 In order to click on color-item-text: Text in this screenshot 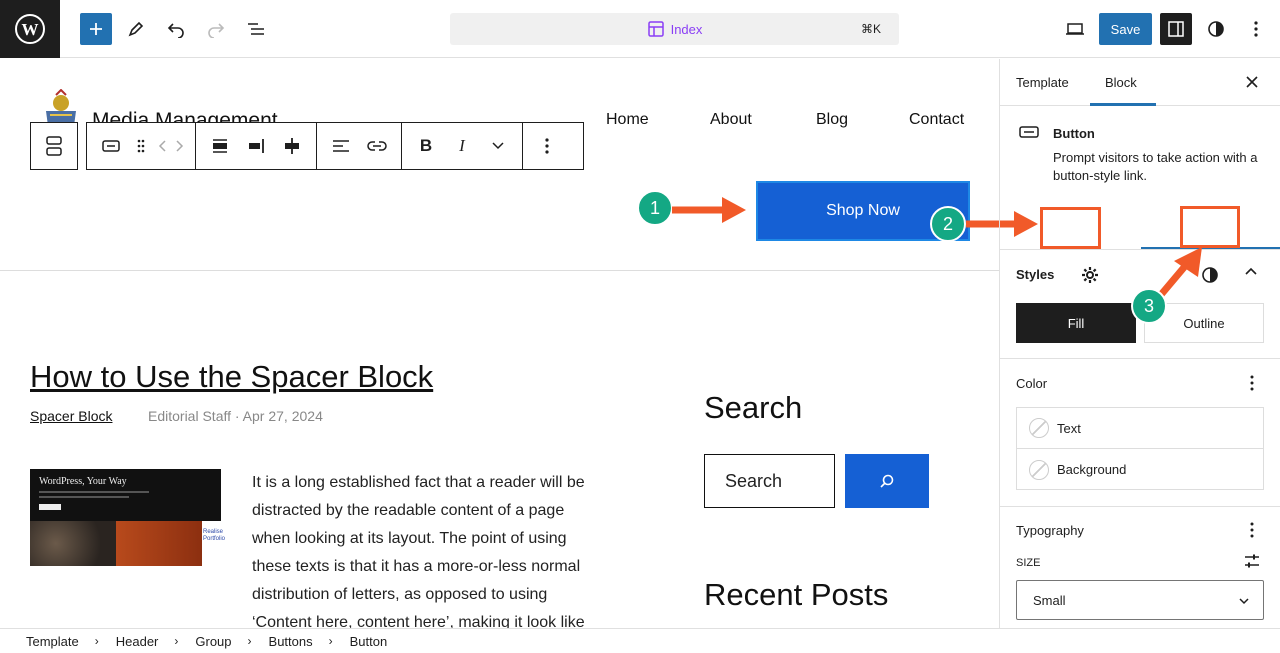, I will do `click(1140, 428)`.